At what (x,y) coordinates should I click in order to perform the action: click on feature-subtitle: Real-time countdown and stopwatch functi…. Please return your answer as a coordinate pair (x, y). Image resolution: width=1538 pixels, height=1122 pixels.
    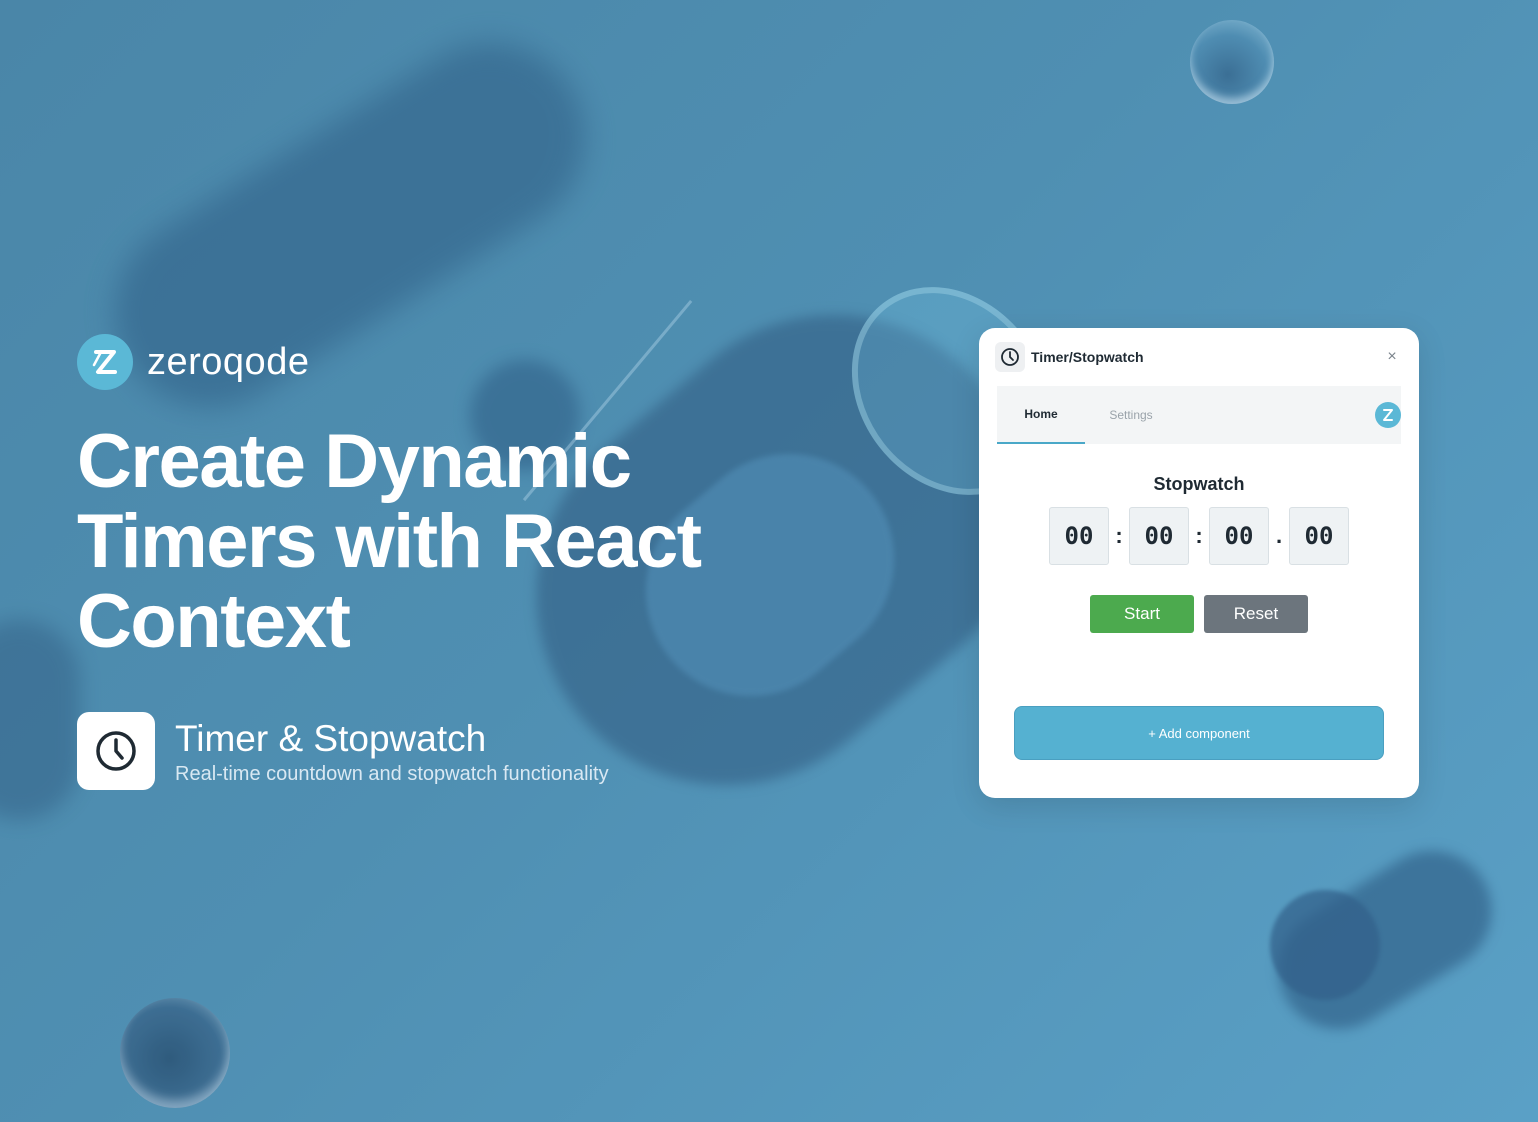
    Looking at the image, I should click on (392, 773).